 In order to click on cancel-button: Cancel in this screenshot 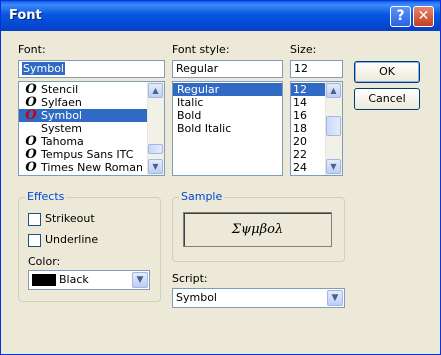, I will do `click(387, 99)`.